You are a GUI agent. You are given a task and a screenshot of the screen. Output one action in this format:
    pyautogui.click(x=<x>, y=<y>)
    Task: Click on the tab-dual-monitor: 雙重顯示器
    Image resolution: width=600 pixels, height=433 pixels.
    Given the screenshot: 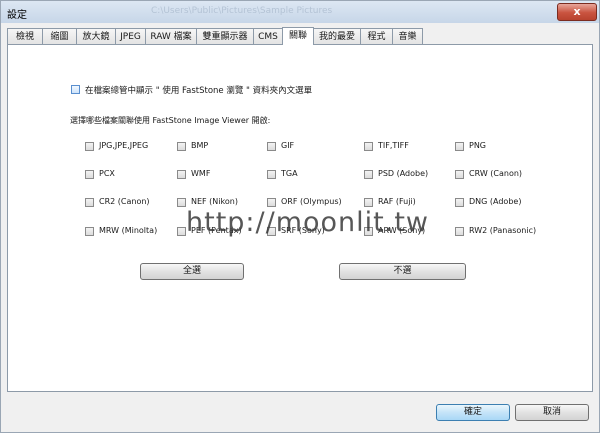 What is the action you would take?
    pyautogui.click(x=225, y=36)
    